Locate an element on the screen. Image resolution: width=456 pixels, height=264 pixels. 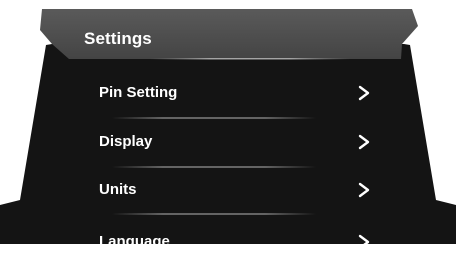
menu-item-label: Units is located at coordinates (118, 189).